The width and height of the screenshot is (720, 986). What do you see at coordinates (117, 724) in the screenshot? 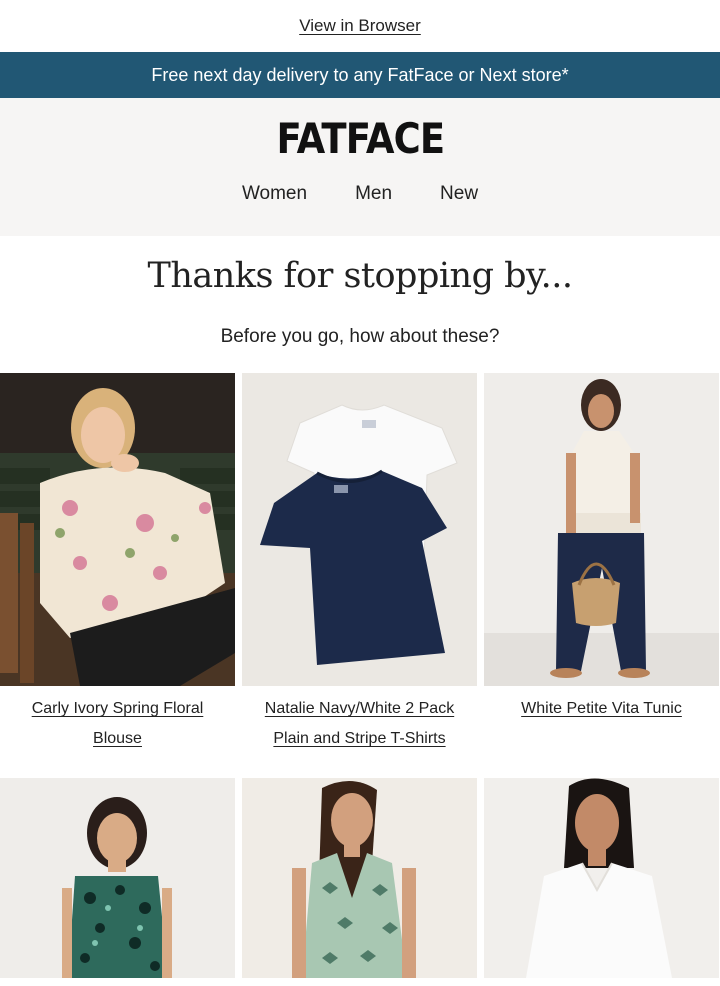
I see `product-link: Carly Ivory Spring Floral Blouse` at bounding box center [117, 724].